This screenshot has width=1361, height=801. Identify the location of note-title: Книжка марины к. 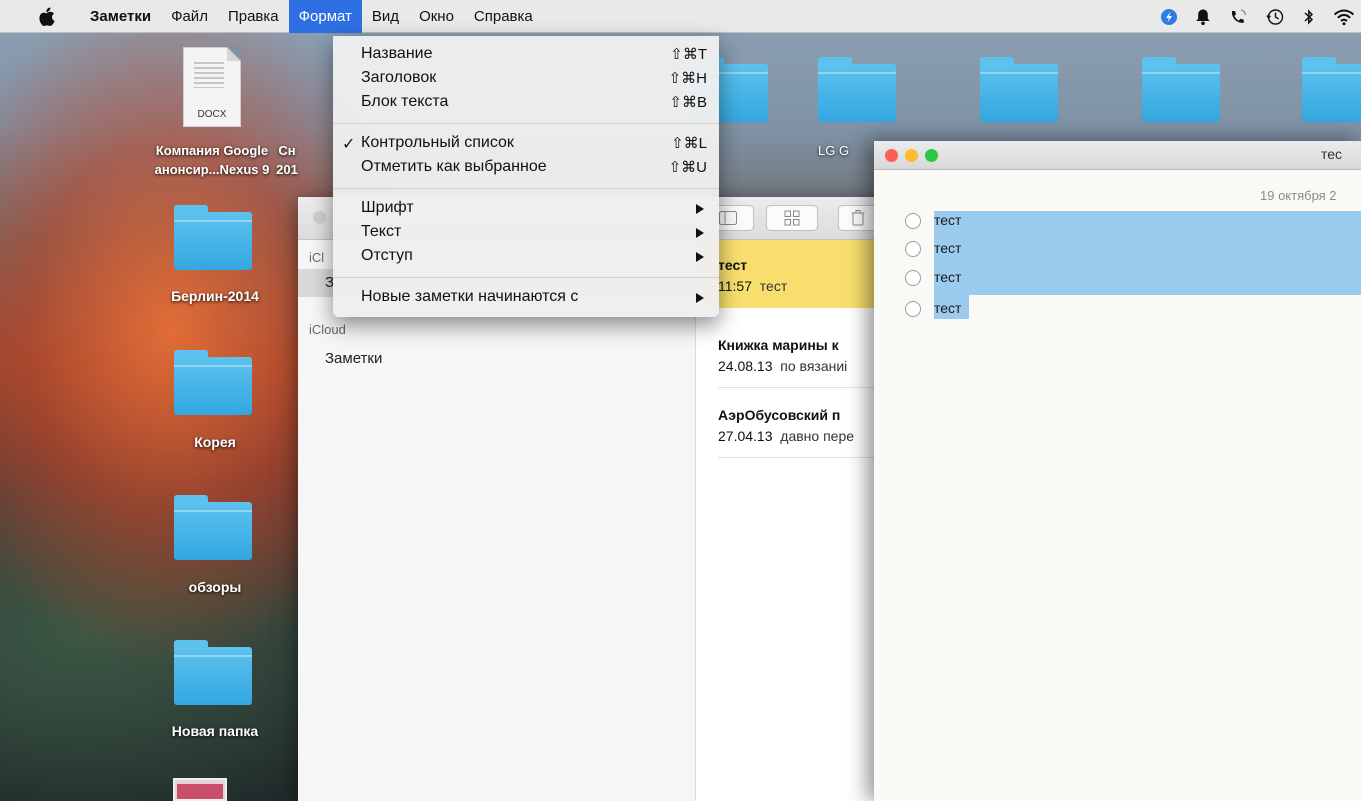
(778, 345).